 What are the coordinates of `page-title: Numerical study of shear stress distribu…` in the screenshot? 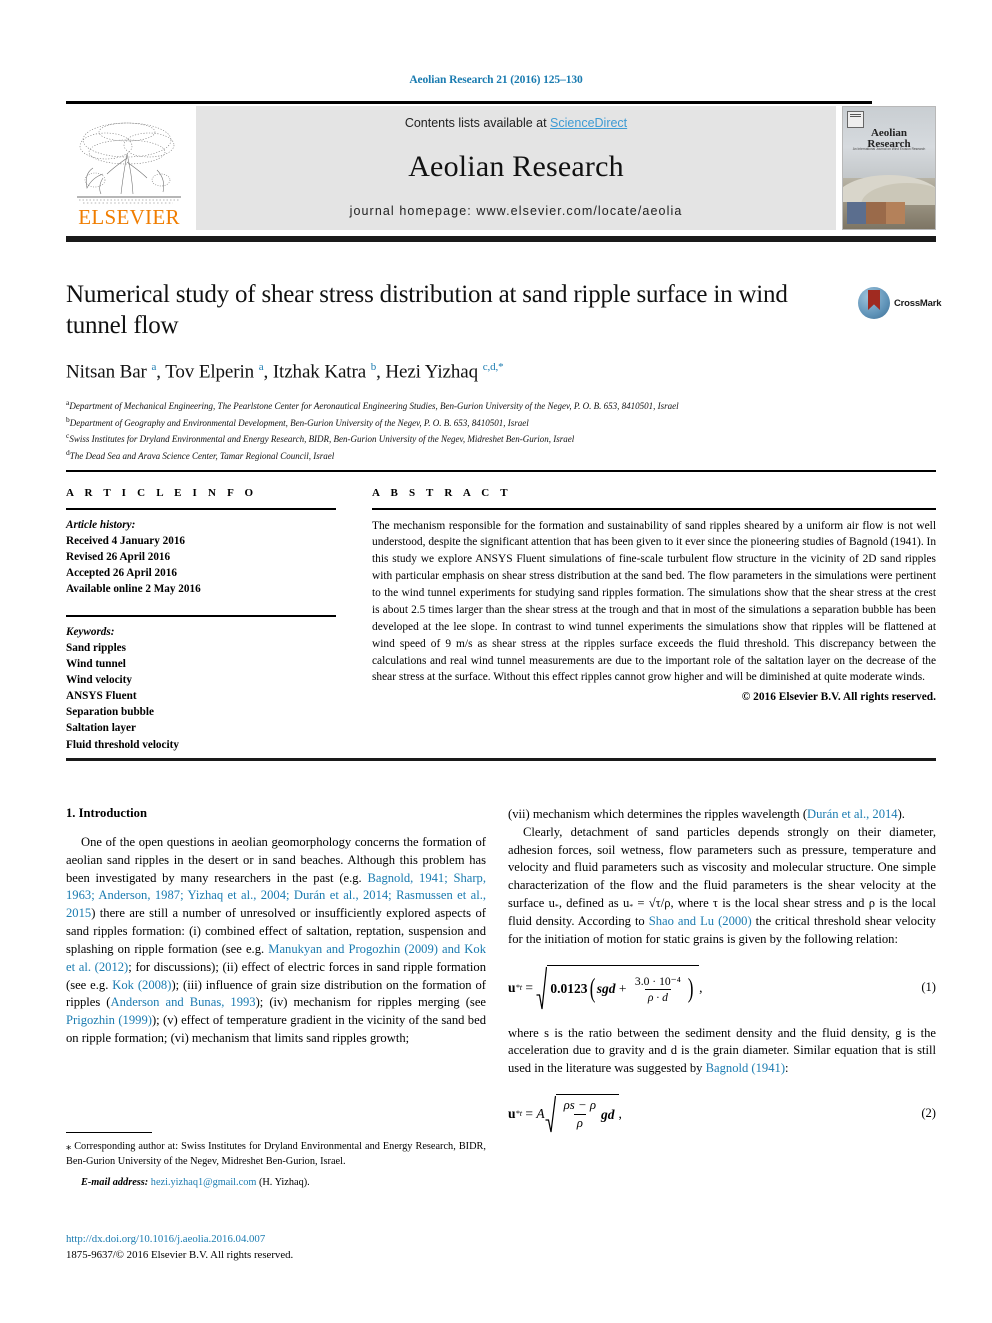 It's located at (427, 310).